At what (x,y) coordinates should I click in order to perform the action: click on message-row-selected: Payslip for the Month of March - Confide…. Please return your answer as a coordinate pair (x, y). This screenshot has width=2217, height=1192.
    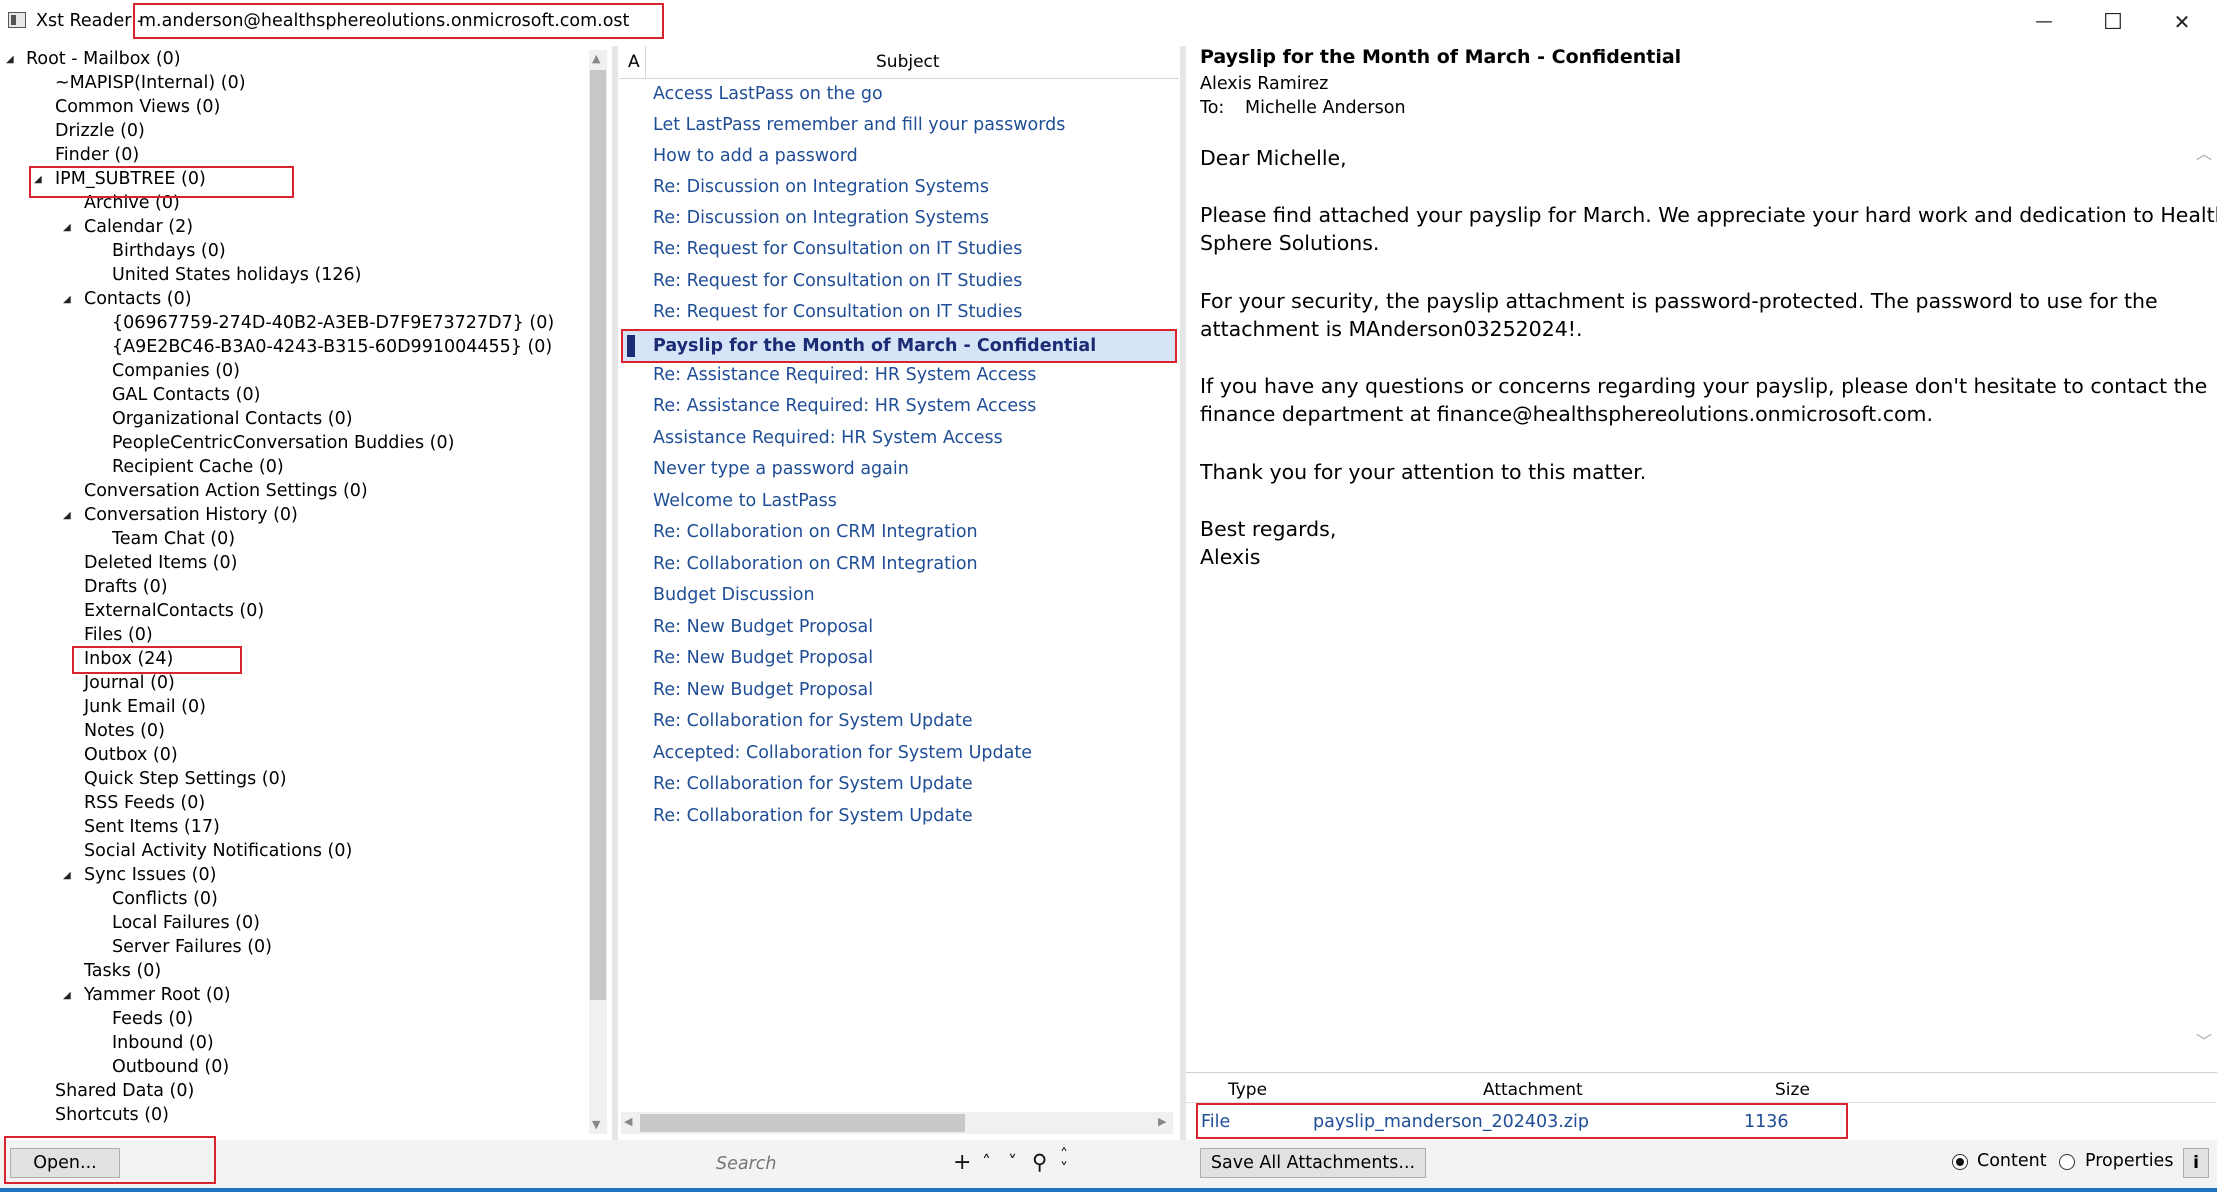
    Looking at the image, I should click on (874, 346).